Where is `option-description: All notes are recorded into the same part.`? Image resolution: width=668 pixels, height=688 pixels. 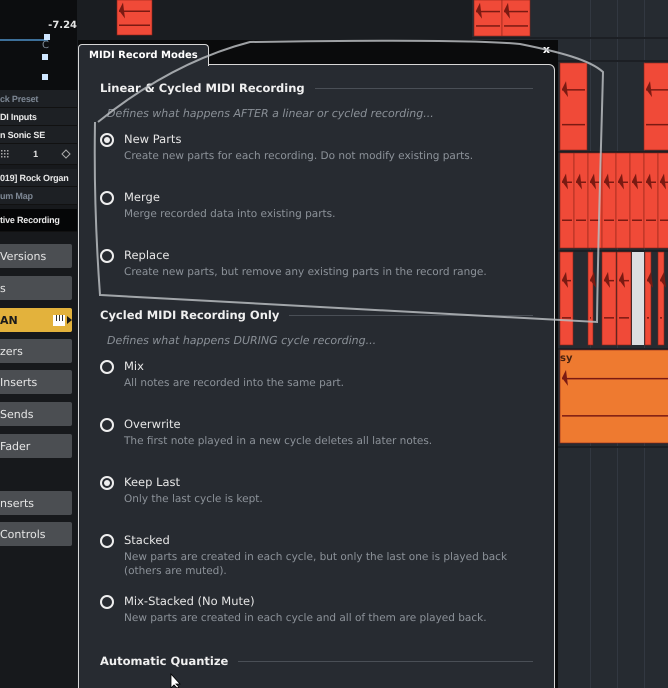
option-description: All notes are recorded into the same part. is located at coordinates (234, 383).